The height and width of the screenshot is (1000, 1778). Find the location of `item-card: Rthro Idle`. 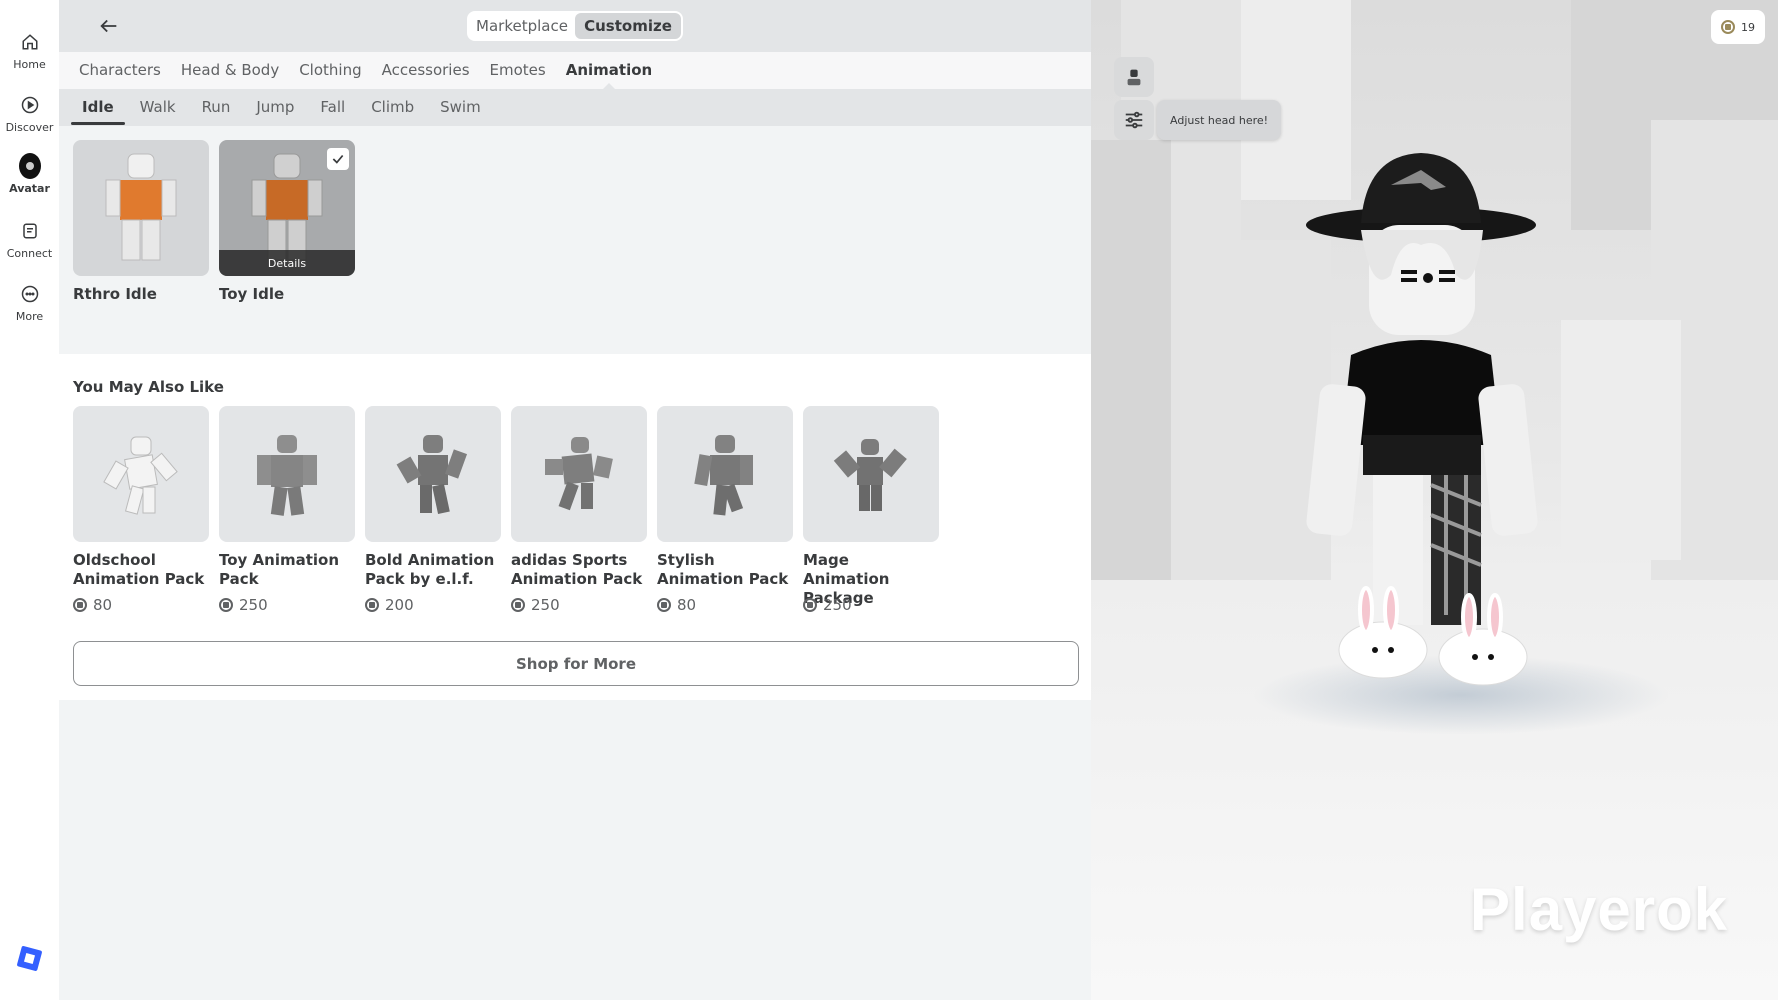

item-card: Rthro Idle is located at coordinates (141, 222).